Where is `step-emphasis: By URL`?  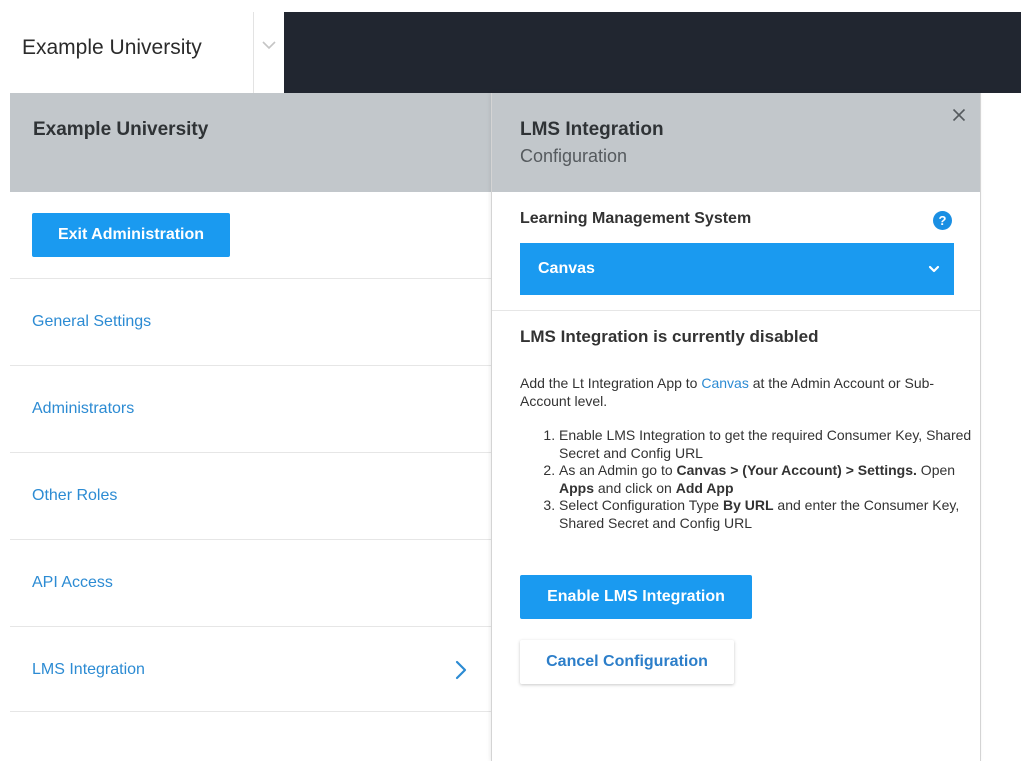 step-emphasis: By URL is located at coordinates (748, 505).